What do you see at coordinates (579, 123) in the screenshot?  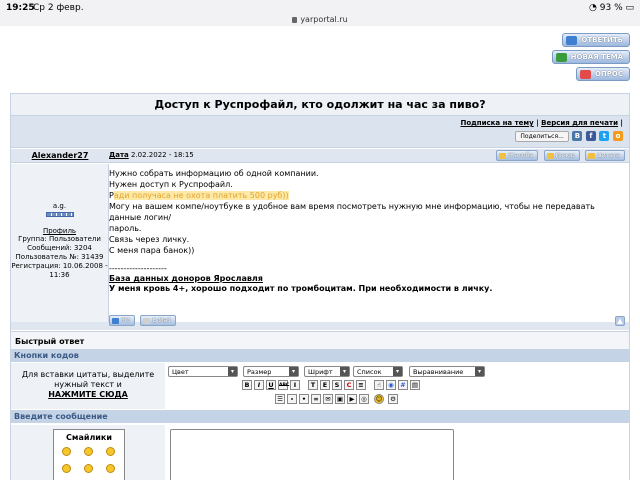 I see `print-link: Версия для печати` at bounding box center [579, 123].